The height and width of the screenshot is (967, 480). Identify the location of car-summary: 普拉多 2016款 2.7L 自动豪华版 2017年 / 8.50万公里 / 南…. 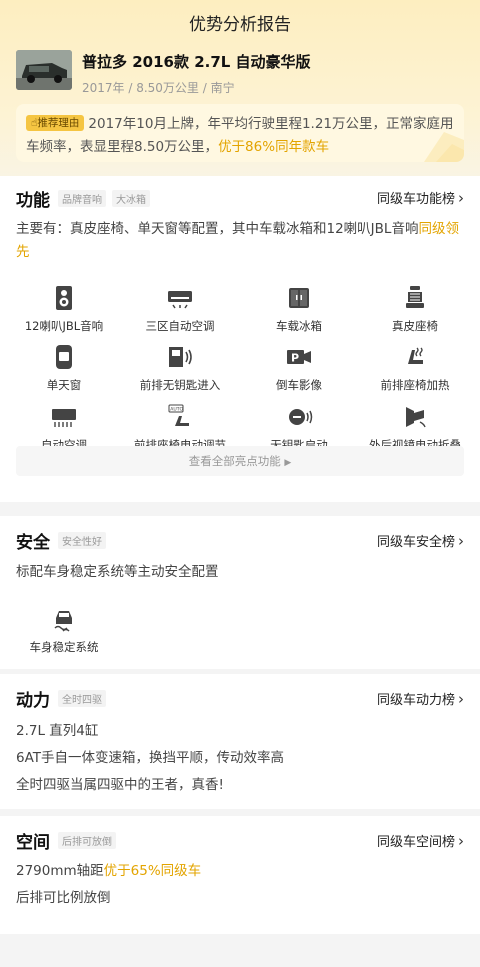
(163, 73).